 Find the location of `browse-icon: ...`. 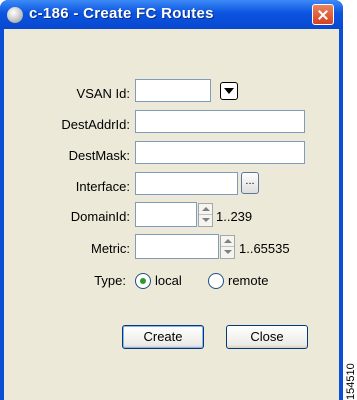

browse-icon: ... is located at coordinates (250, 183).